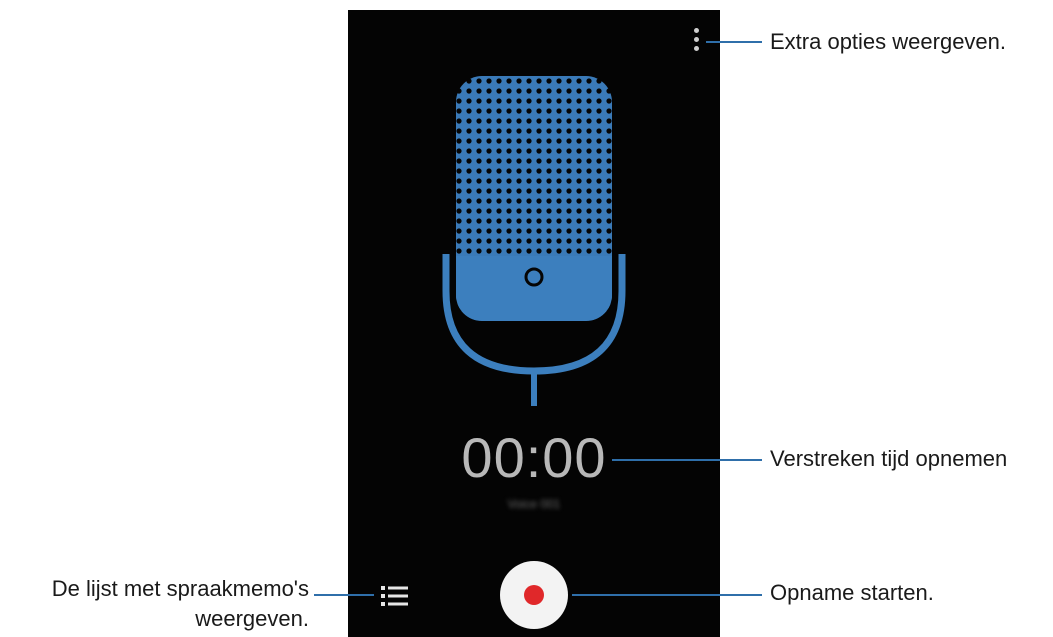 The height and width of the screenshot is (637, 1053). I want to click on microphone-icon, so click(534, 241).